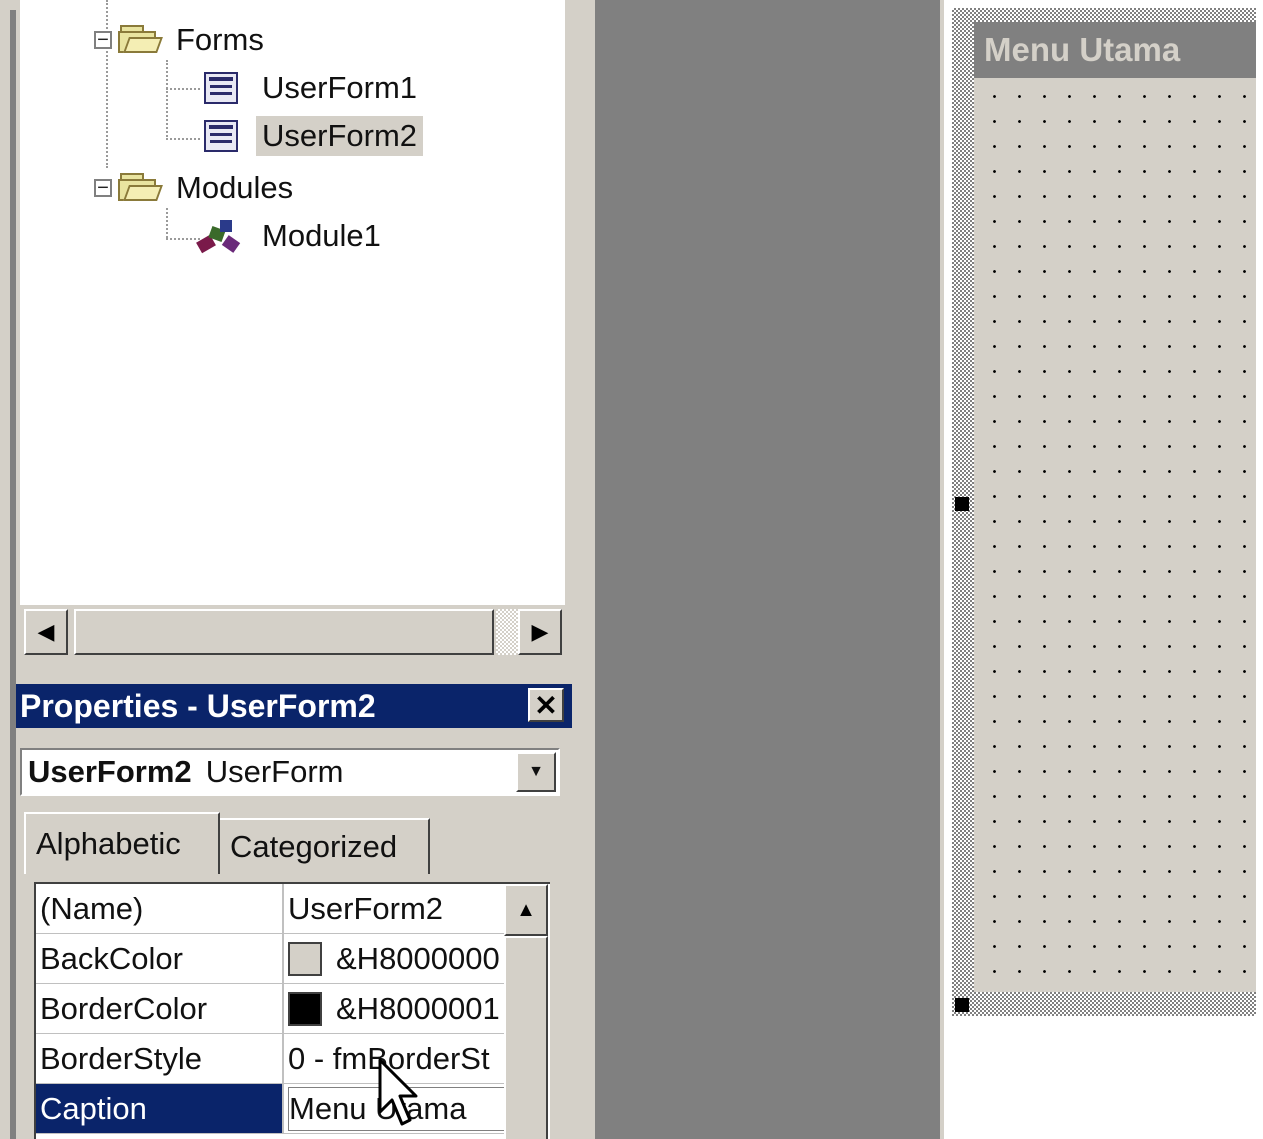  I want to click on horizontal-scrollbar: ◀ ▶, so click(292, 632).